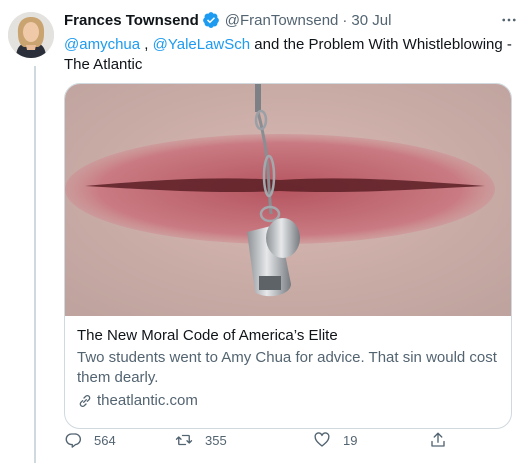 This screenshot has height=463, width=532. I want to click on more-options-button, so click(509, 20).